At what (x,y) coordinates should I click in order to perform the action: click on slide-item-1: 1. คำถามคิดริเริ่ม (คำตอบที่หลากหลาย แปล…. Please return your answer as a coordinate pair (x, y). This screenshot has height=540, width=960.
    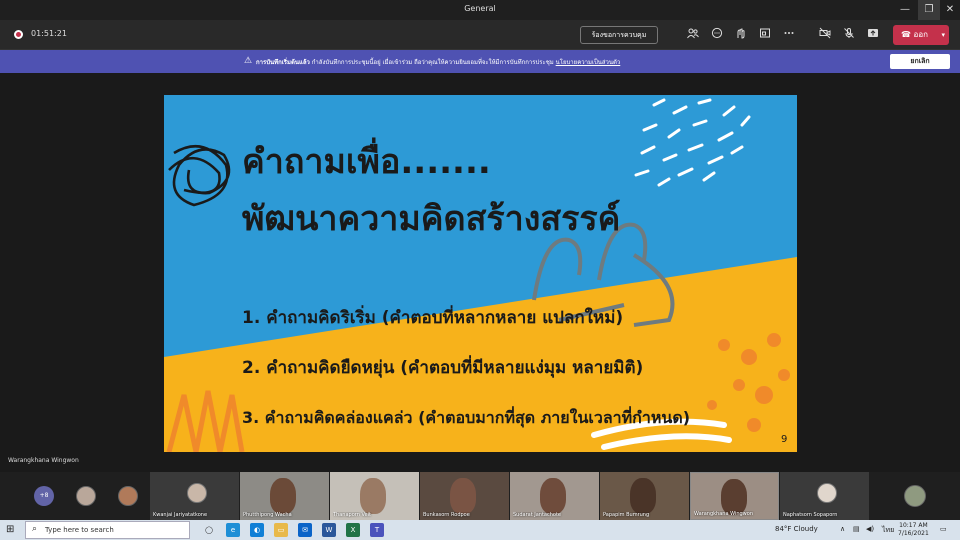
    Looking at the image, I should click on (432, 316).